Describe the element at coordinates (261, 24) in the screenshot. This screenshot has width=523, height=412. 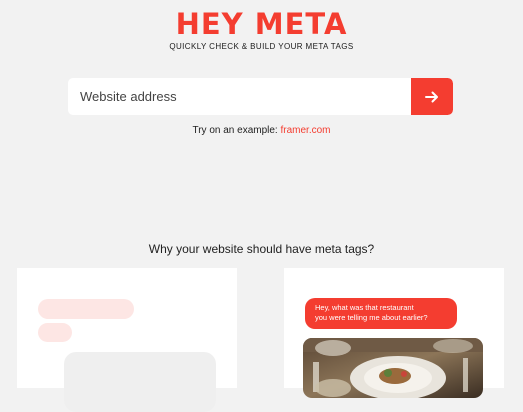
I see `logo: HEY META` at that location.